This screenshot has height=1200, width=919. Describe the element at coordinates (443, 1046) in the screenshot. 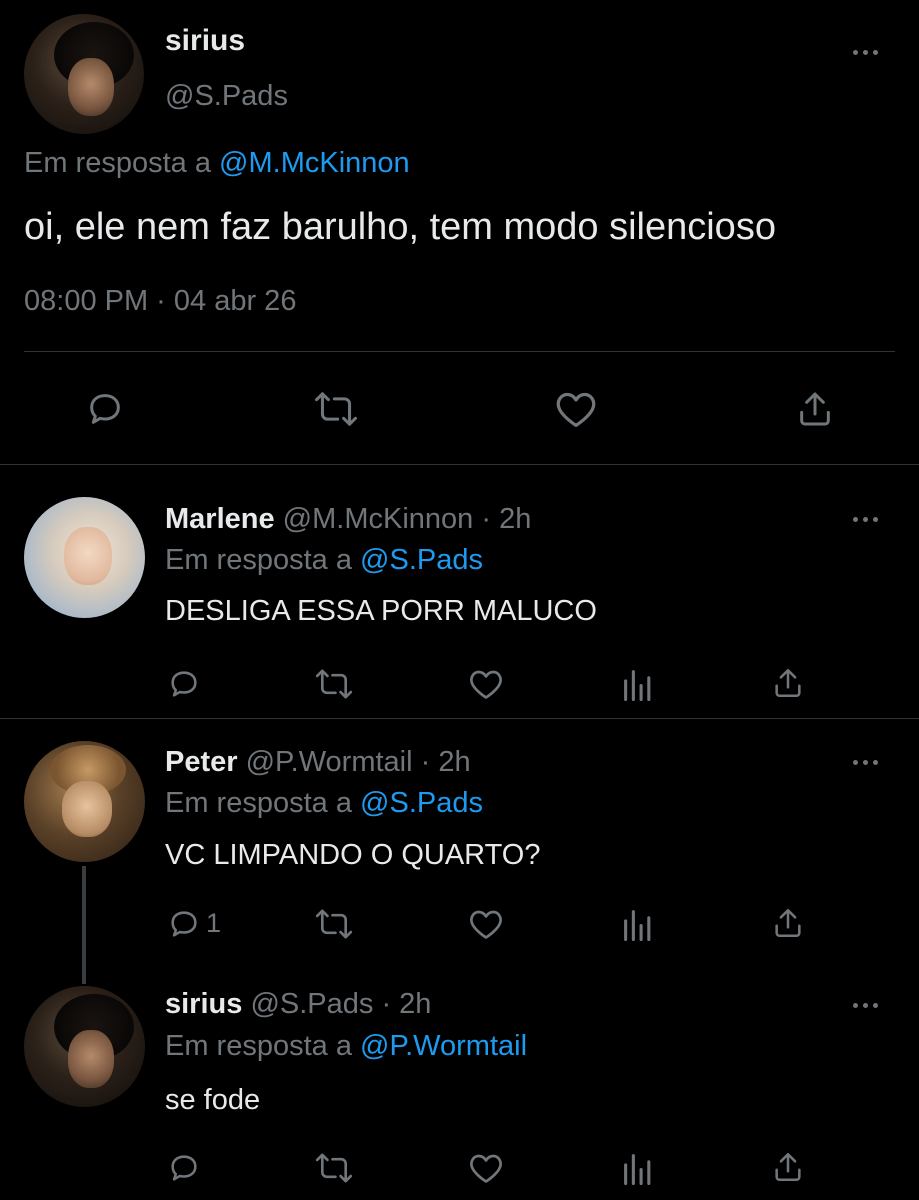

I see `reply-to-link: @P.Wormtail` at that location.